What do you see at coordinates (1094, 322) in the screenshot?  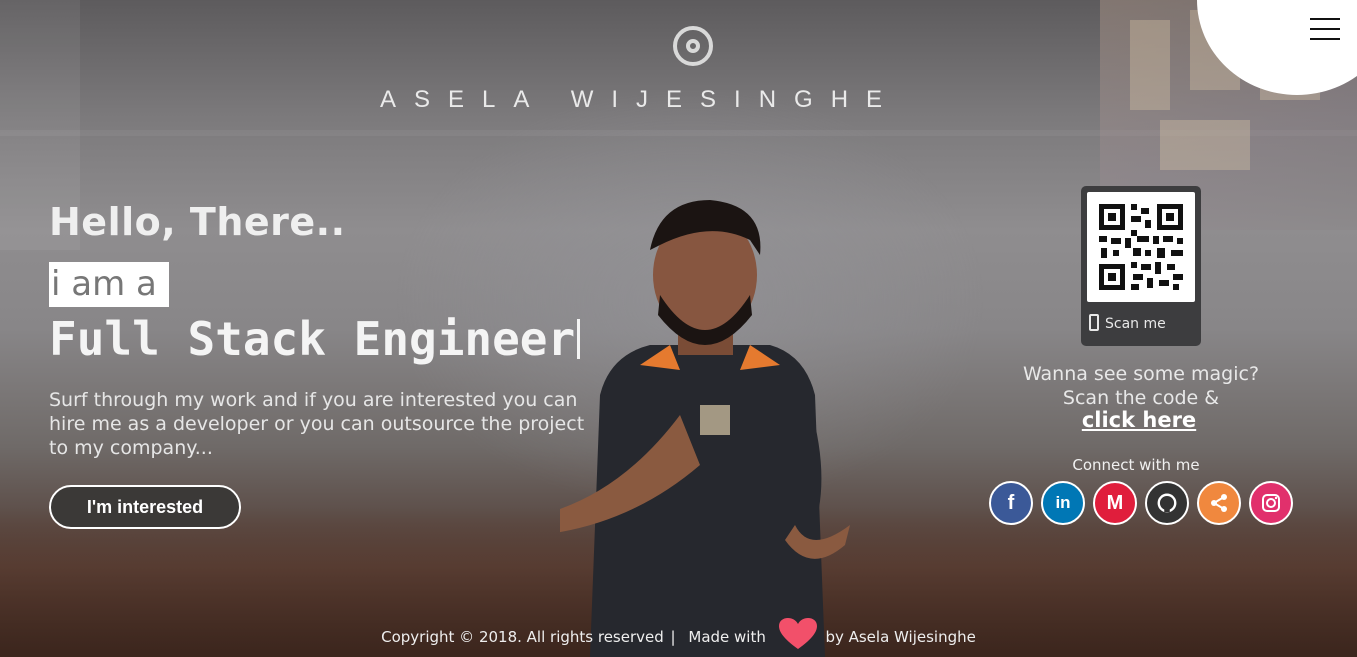 I see `phone-icon` at bounding box center [1094, 322].